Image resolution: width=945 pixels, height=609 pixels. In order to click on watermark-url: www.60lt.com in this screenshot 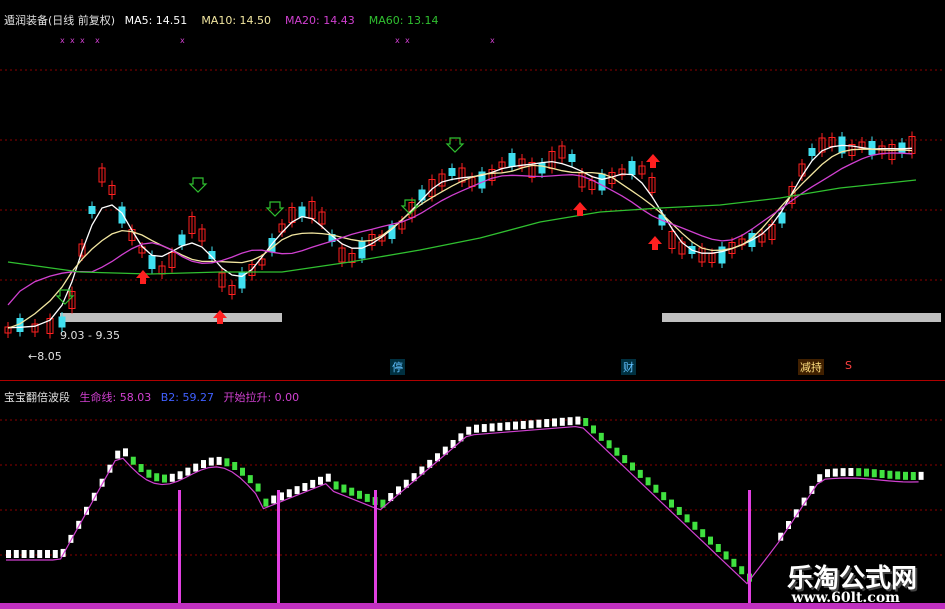, I will do `click(845, 598)`.